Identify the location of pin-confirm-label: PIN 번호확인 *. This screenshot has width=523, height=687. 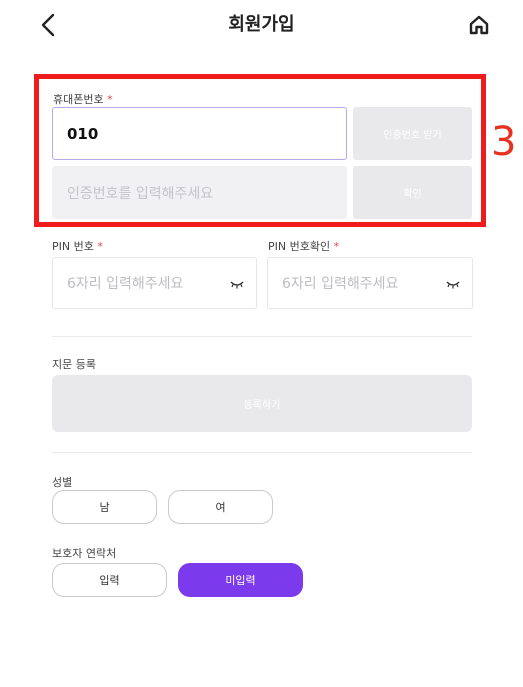
(303, 246).